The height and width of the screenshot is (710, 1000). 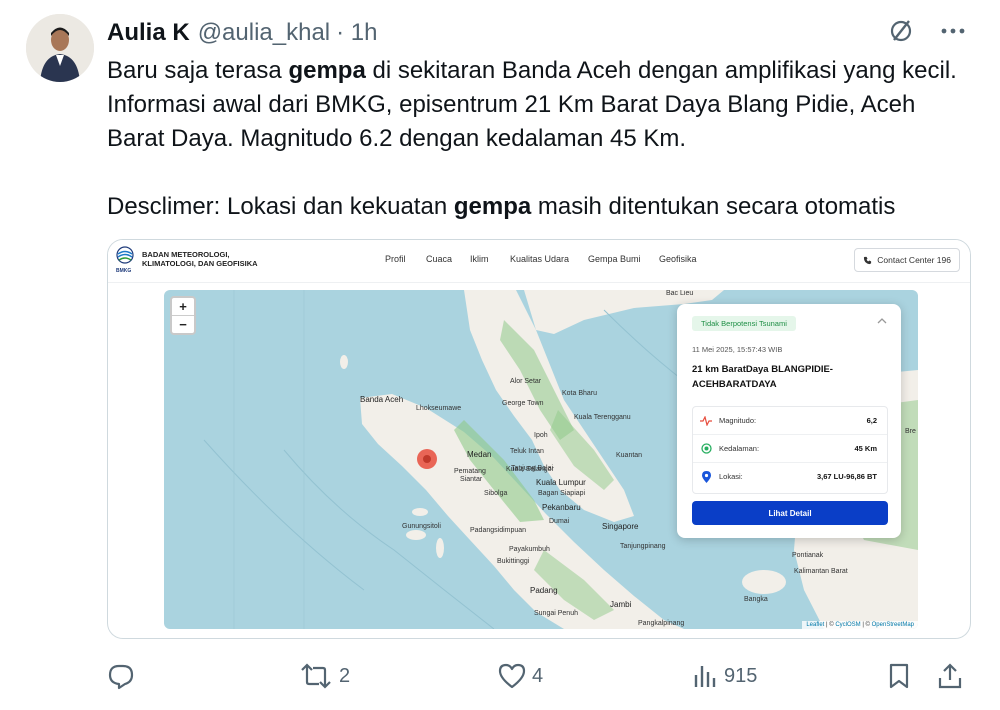 What do you see at coordinates (527, 451) in the screenshot?
I see `map-label: Teluk Intan` at bounding box center [527, 451].